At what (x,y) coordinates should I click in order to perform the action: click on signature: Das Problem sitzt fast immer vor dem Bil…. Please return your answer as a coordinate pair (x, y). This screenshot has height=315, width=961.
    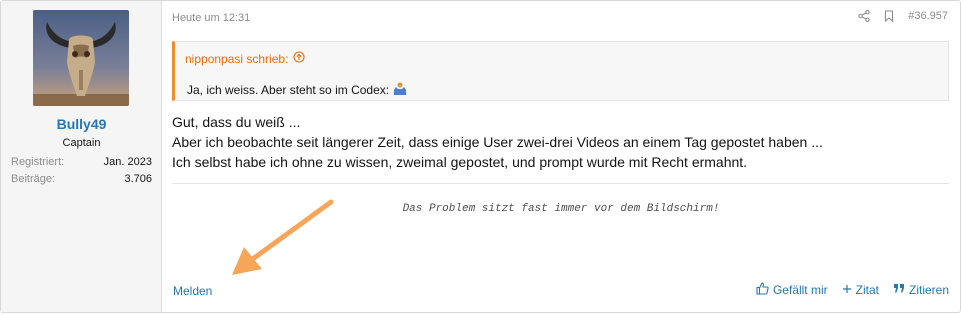
    Looking at the image, I should click on (561, 209).